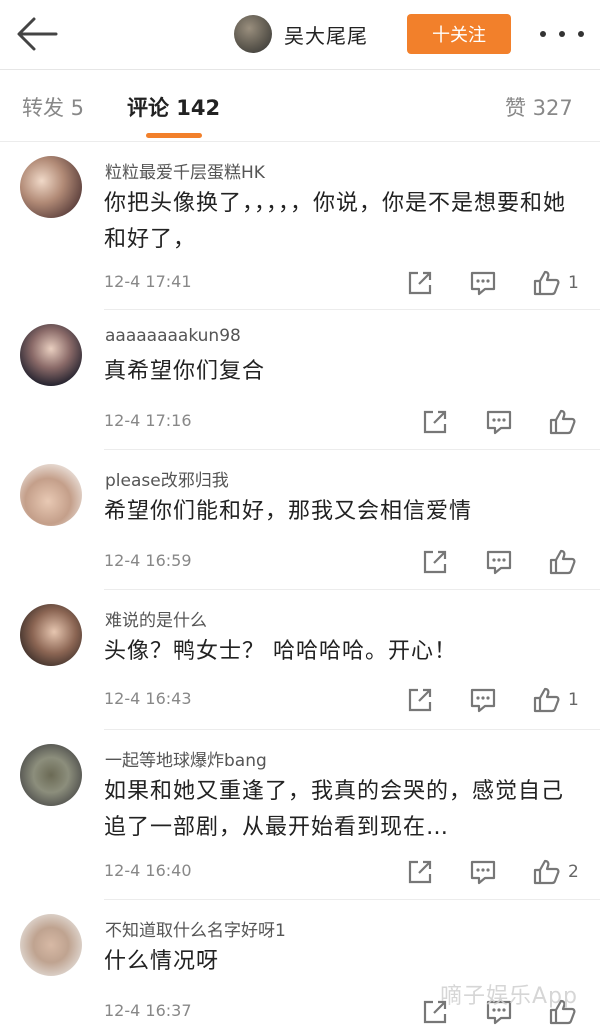 This screenshot has width=600, height=1033. Describe the element at coordinates (148, 1010) in the screenshot. I see `comment-time: 12-4 16:37` at that location.